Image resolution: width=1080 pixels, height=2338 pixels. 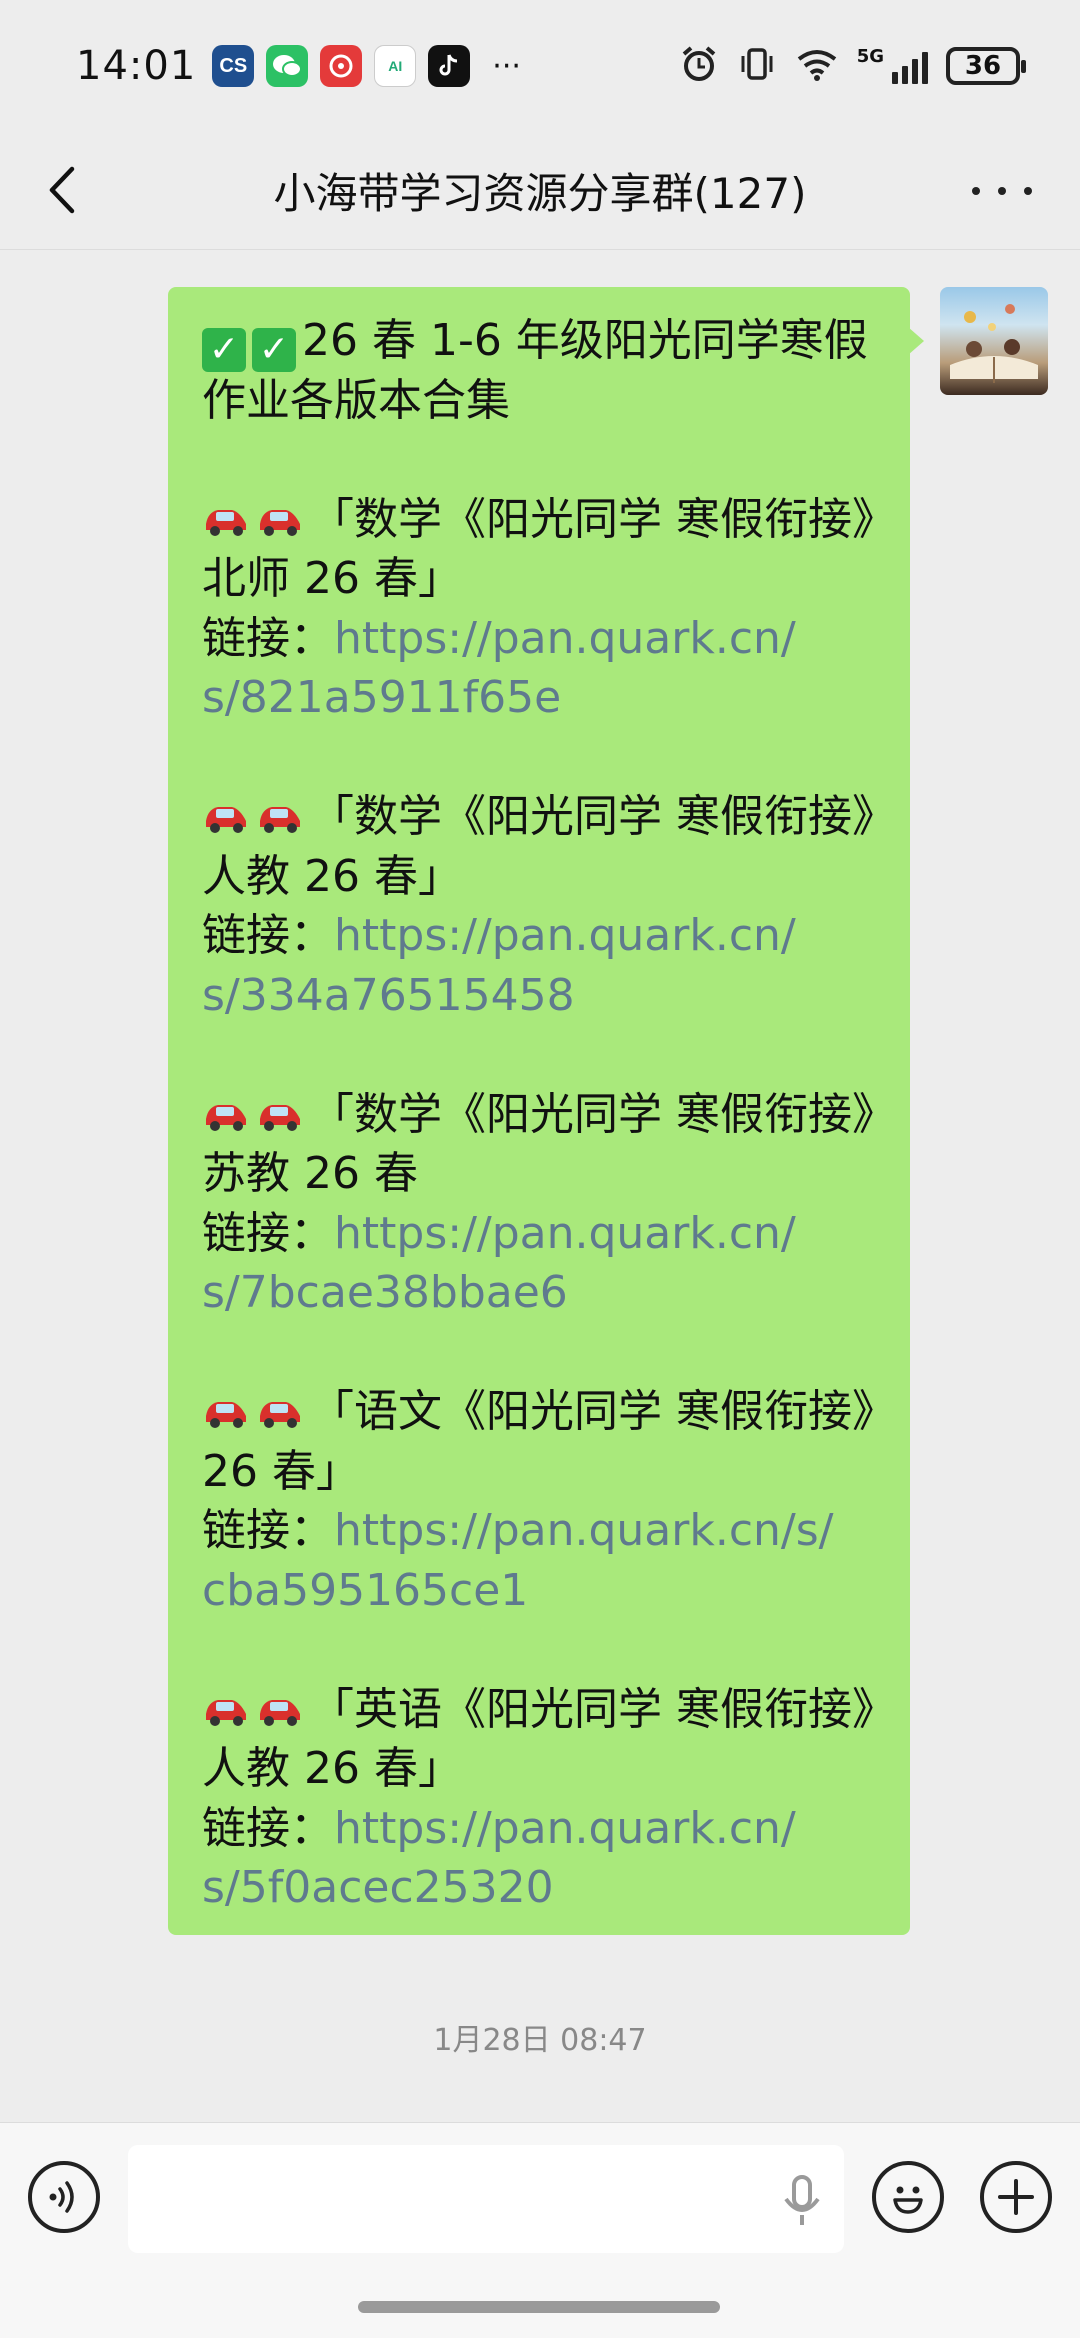 I want to click on more-functions-button, so click(x=1016, y=2197).